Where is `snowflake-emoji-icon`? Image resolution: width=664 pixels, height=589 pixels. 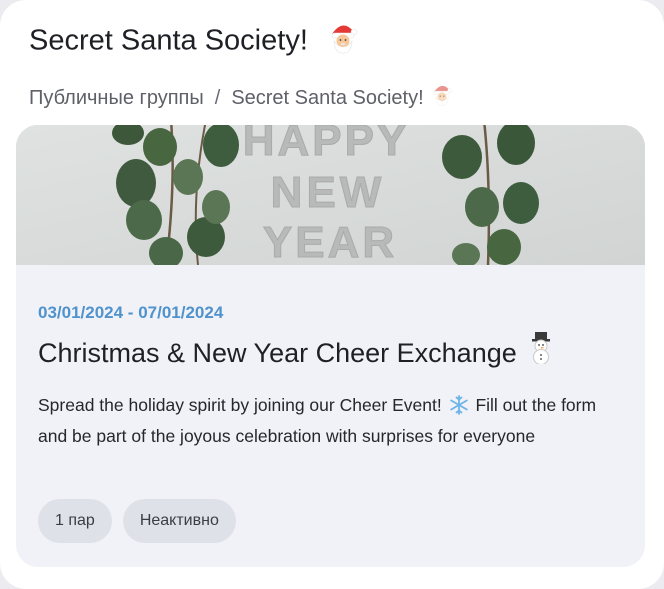 snowflake-emoji-icon is located at coordinates (459, 406).